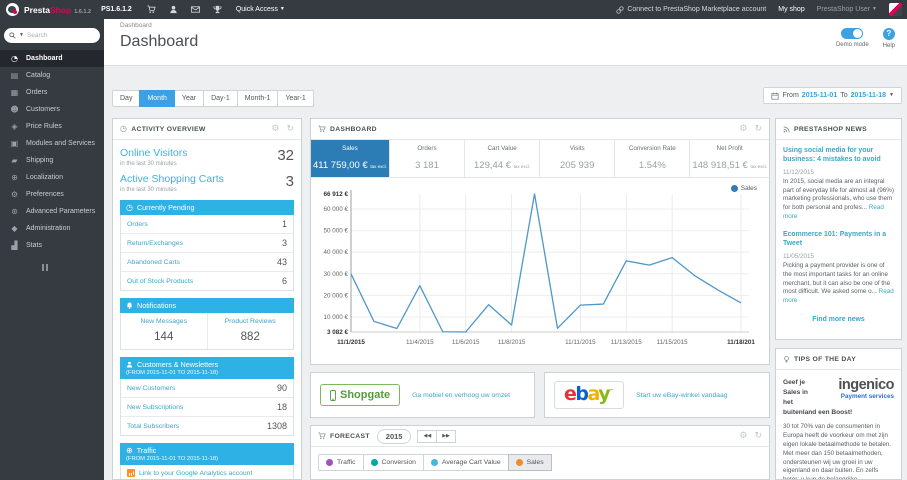  Describe the element at coordinates (335, 317) in the screenshot. I see `svg-text: 10 000 €` at that location.